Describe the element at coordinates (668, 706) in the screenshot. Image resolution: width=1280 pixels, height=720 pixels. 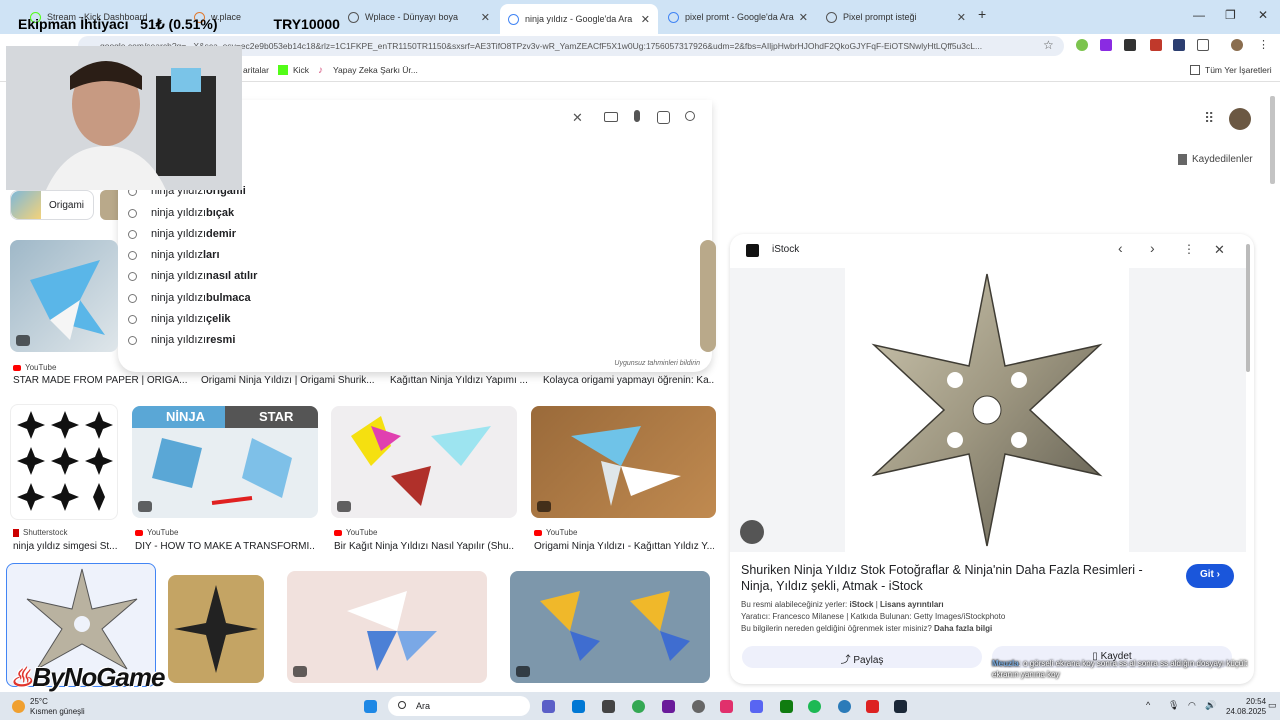
I see `vs-icon` at that location.